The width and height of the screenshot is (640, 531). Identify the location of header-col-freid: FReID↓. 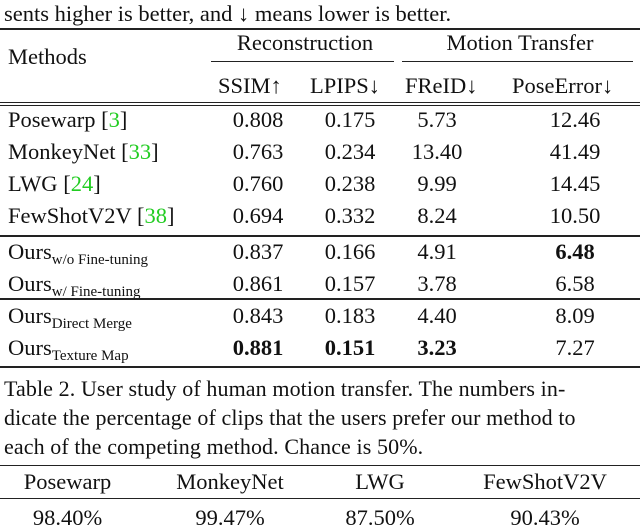
(441, 85).